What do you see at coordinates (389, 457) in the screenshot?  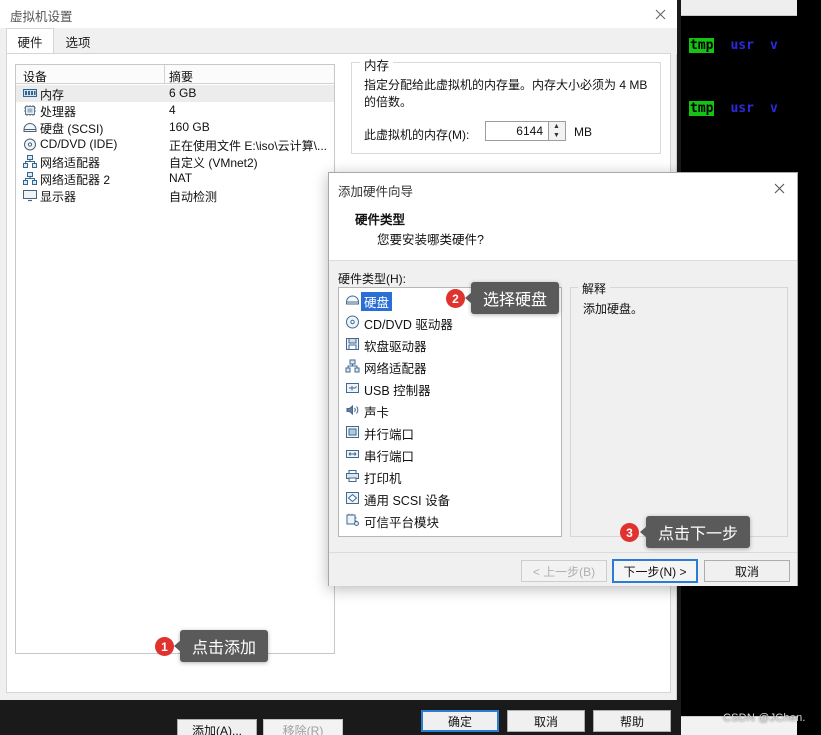 I see `list-item-label: 串行端口` at bounding box center [389, 457].